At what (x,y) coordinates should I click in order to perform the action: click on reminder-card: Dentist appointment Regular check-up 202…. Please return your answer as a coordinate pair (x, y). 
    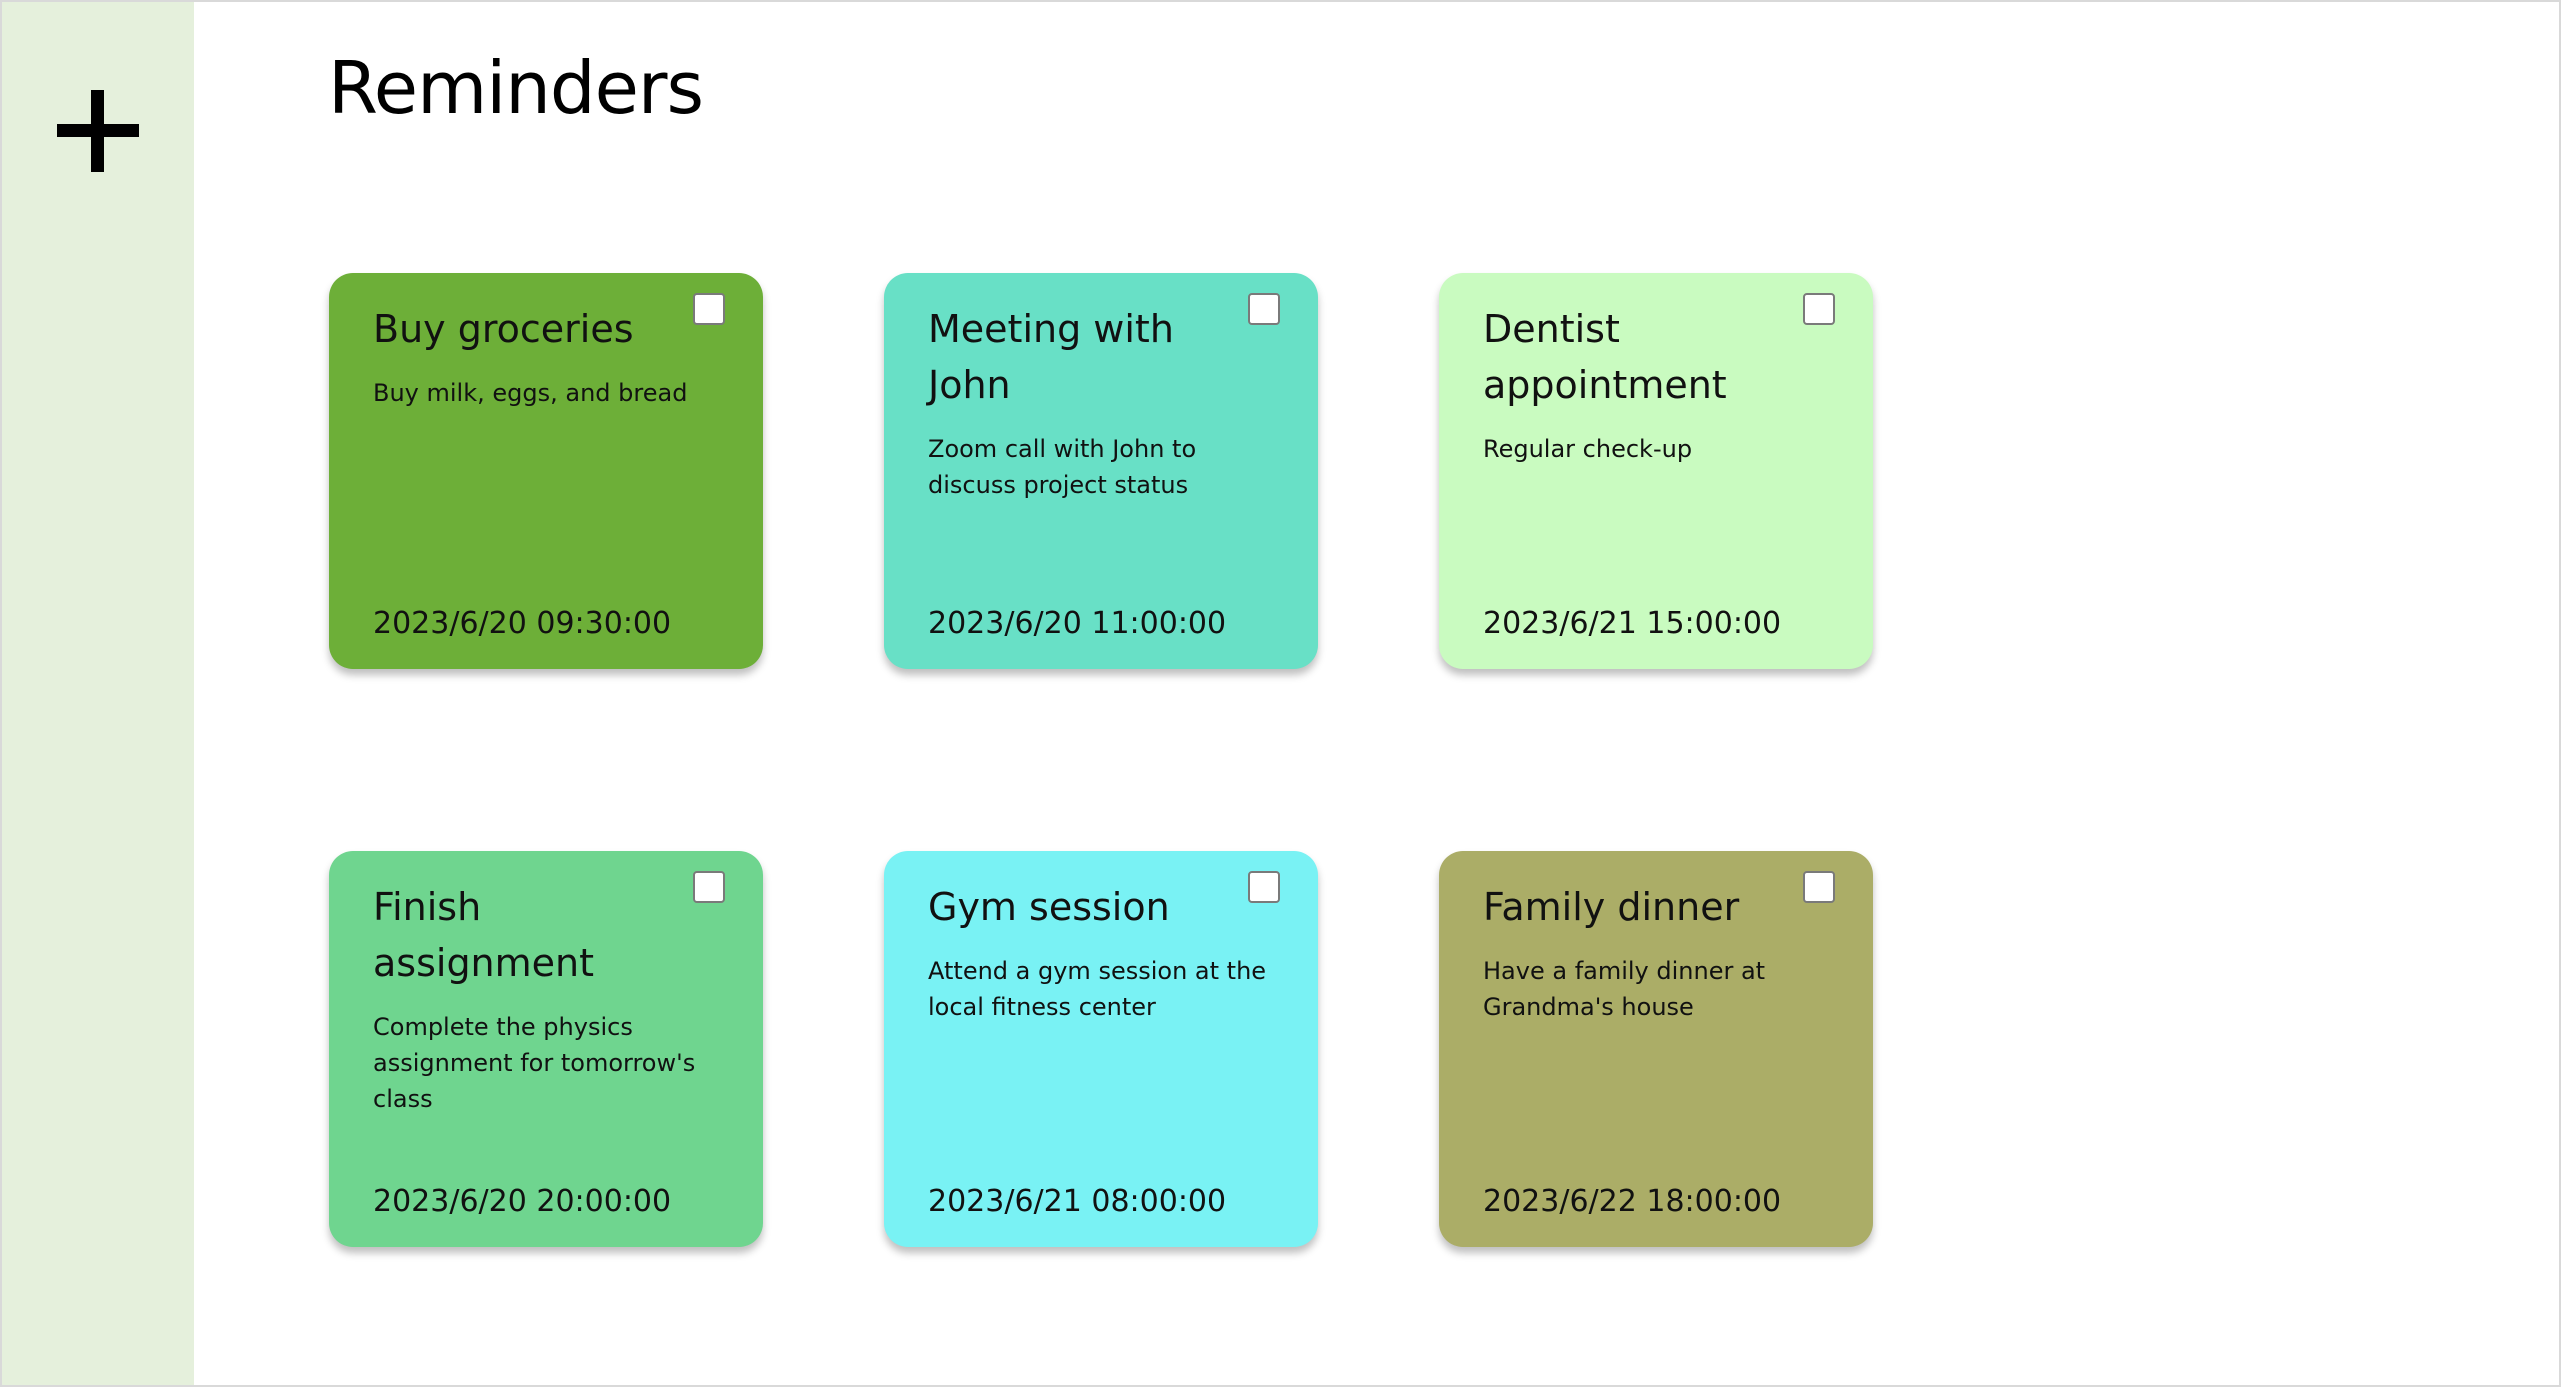
    Looking at the image, I should click on (1656, 471).